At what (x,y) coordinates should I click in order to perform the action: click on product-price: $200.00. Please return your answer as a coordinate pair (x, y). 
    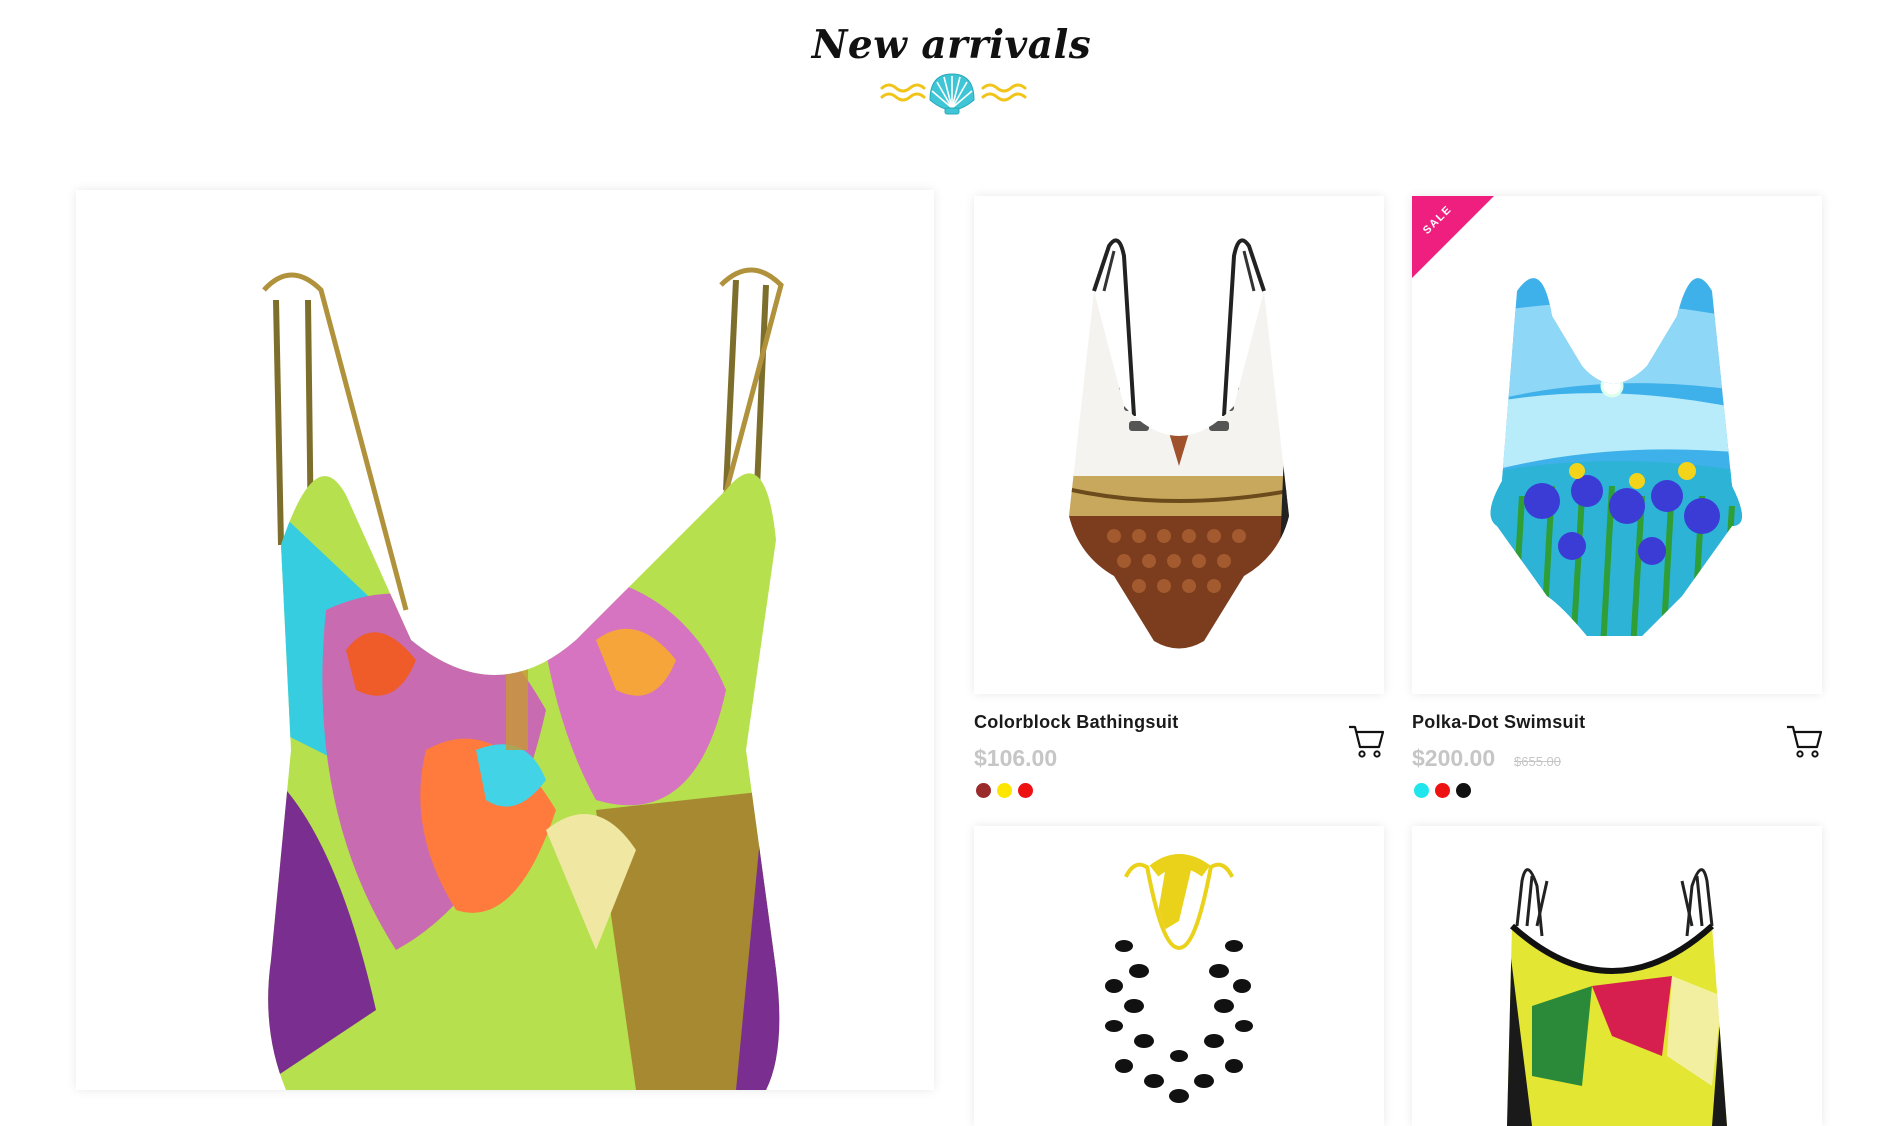
    Looking at the image, I should click on (1454, 758).